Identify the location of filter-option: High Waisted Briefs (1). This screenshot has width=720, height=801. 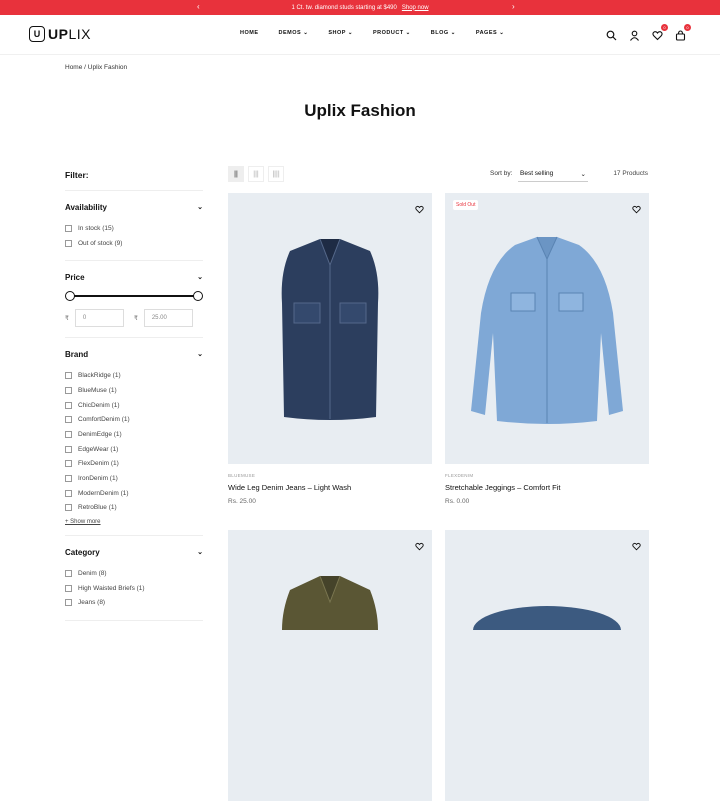
(134, 588).